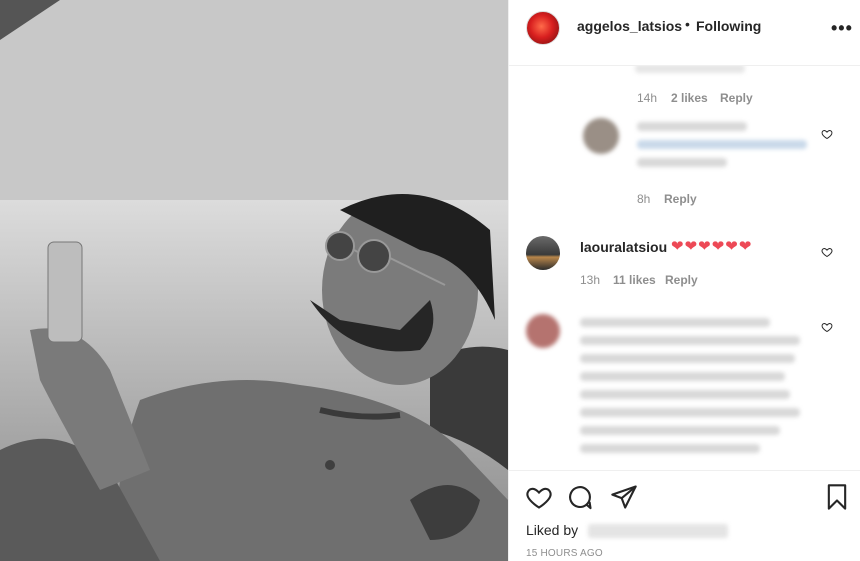 This screenshot has width=860, height=561. I want to click on comment-icon, so click(580, 497).